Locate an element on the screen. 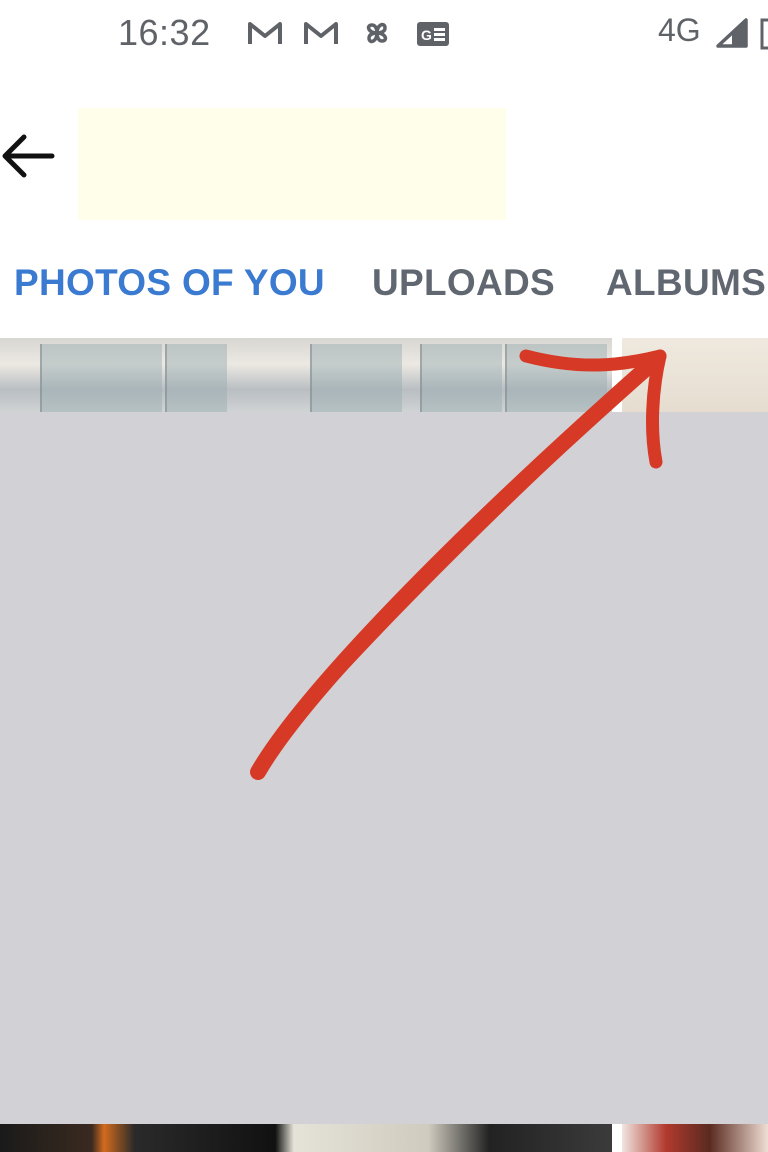 The height and width of the screenshot is (1152, 768). app-bar is located at coordinates (384, 154).